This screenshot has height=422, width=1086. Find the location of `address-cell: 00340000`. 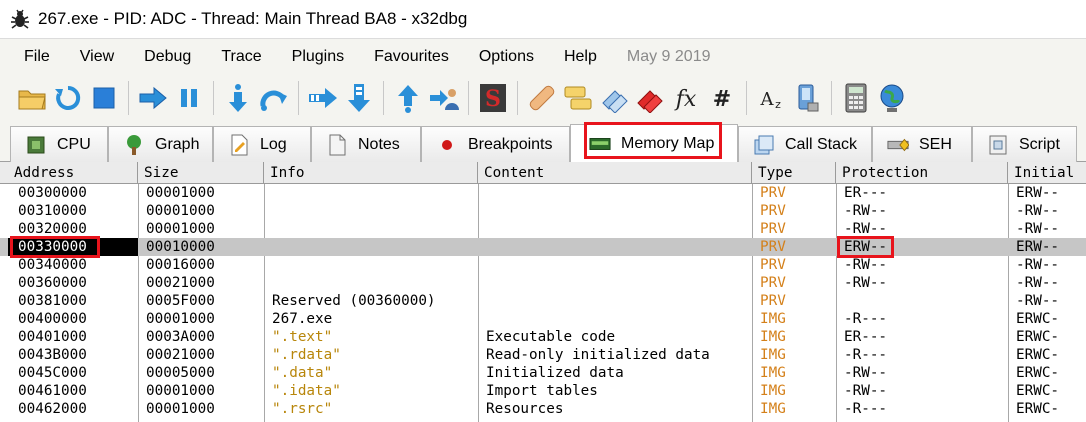

address-cell: 00340000 is located at coordinates (52, 265).